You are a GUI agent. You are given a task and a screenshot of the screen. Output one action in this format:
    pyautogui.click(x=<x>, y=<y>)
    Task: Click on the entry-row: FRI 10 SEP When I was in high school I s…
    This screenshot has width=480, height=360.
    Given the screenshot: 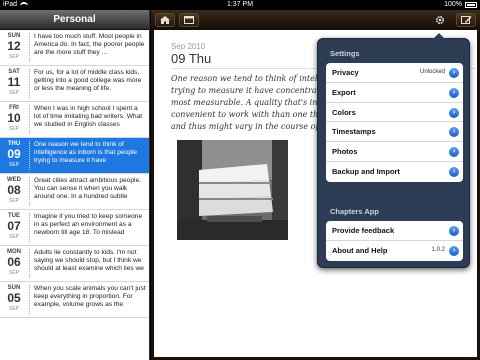 What is the action you would take?
    pyautogui.click(x=74, y=120)
    